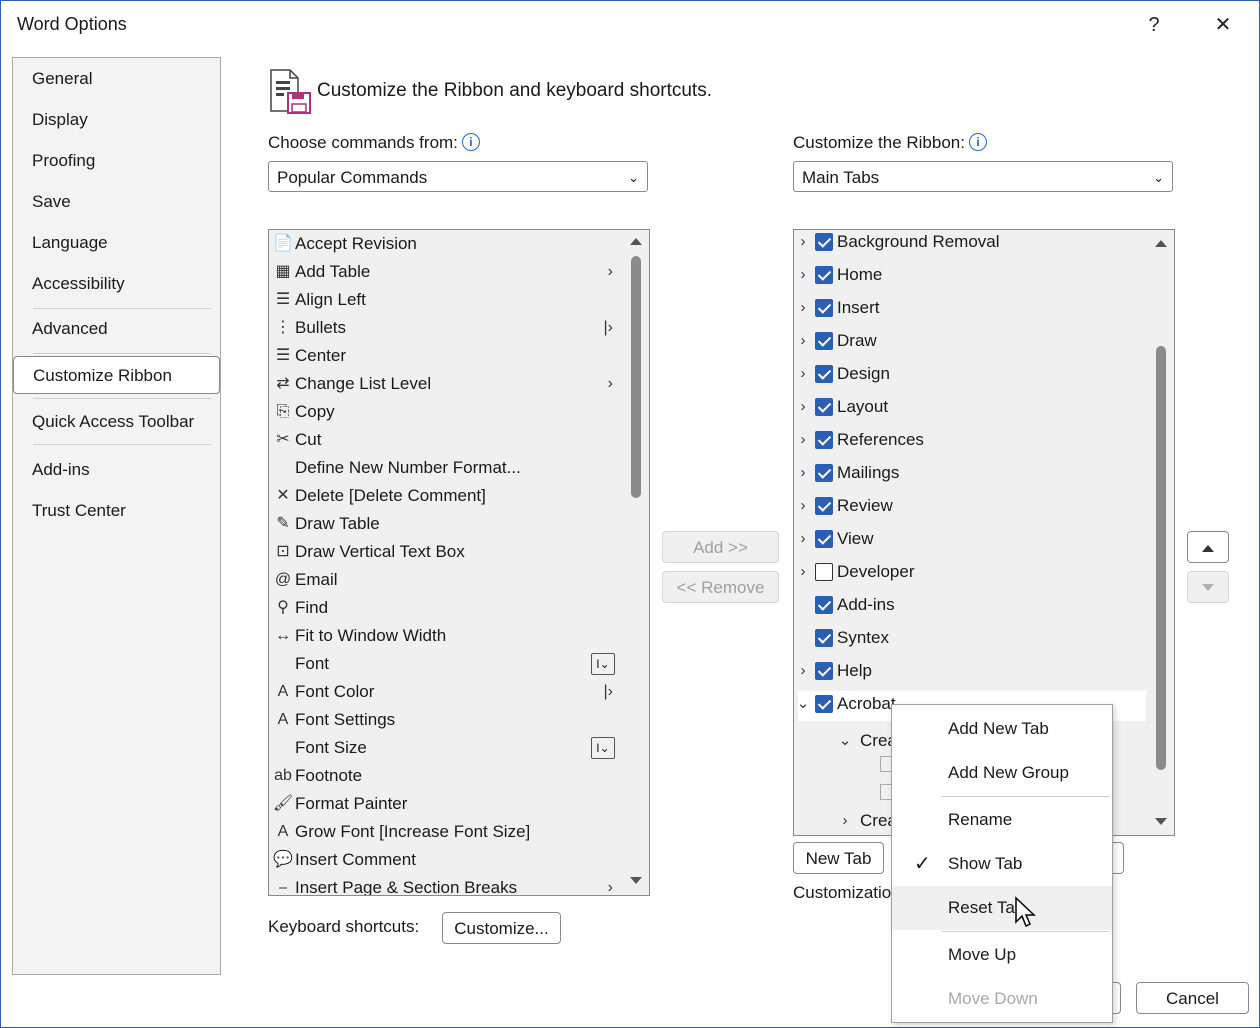 The width and height of the screenshot is (1260, 1028). Describe the element at coordinates (970, 604) in the screenshot. I see `ribbon-tab-item: Add-ins` at that location.